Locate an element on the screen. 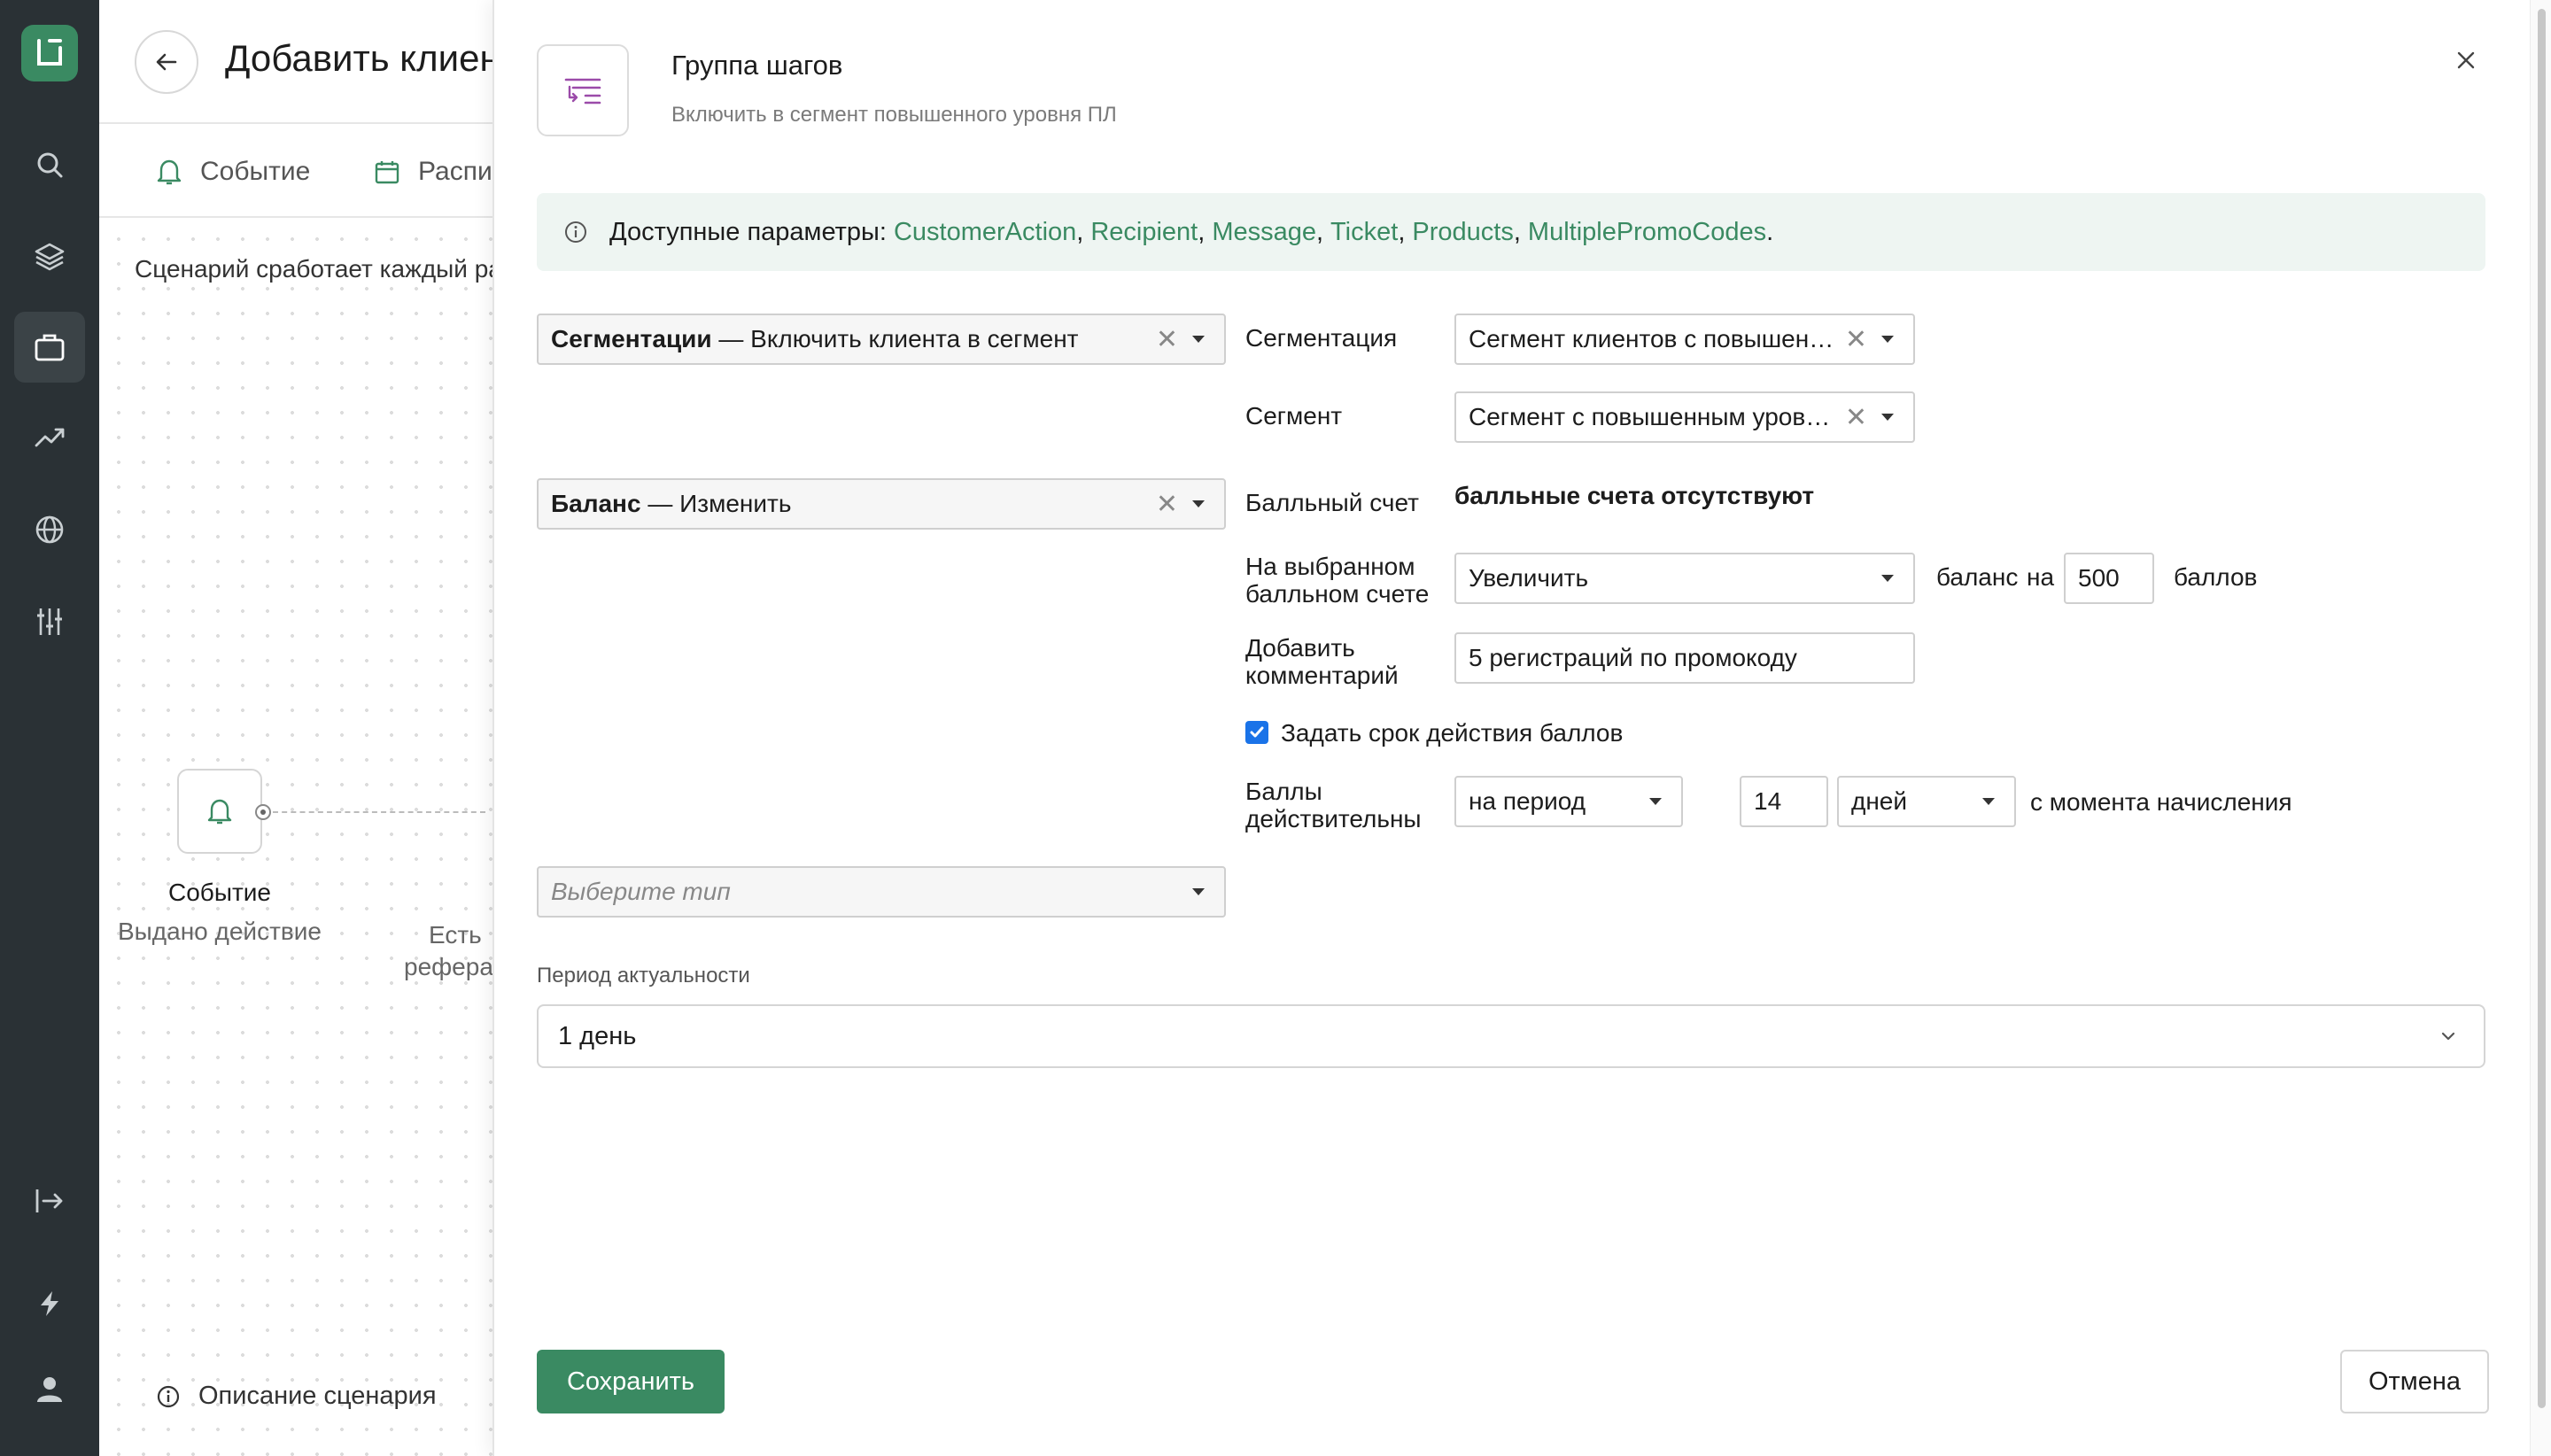 The image size is (2551, 1456). layers-icon is located at coordinates (50, 257).